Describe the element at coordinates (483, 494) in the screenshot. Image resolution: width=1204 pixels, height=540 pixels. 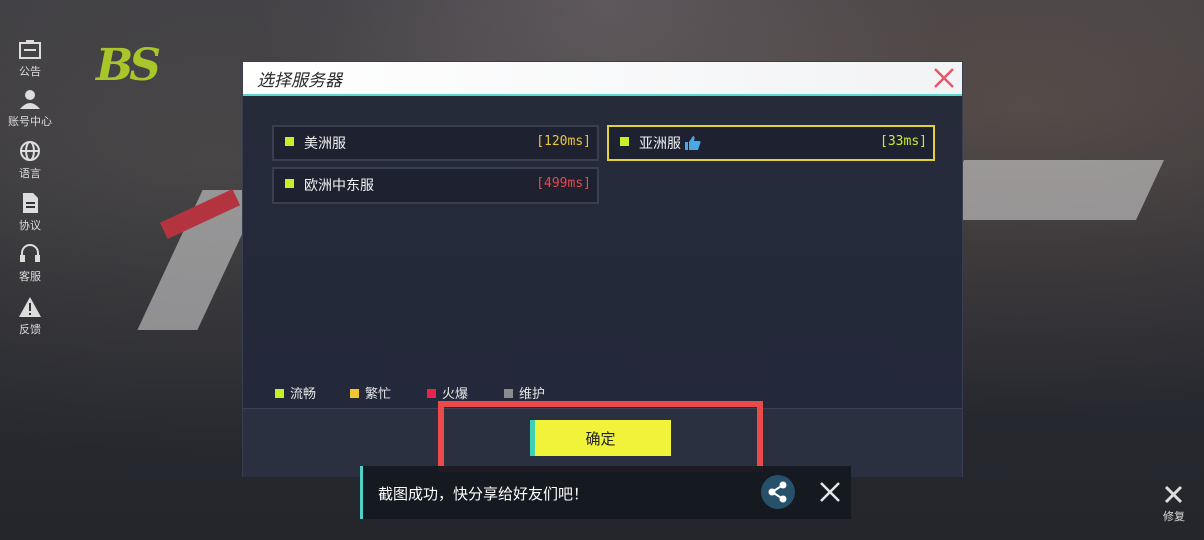
I see `toast-message: 截图成功，快分享给好友们吧！` at that location.